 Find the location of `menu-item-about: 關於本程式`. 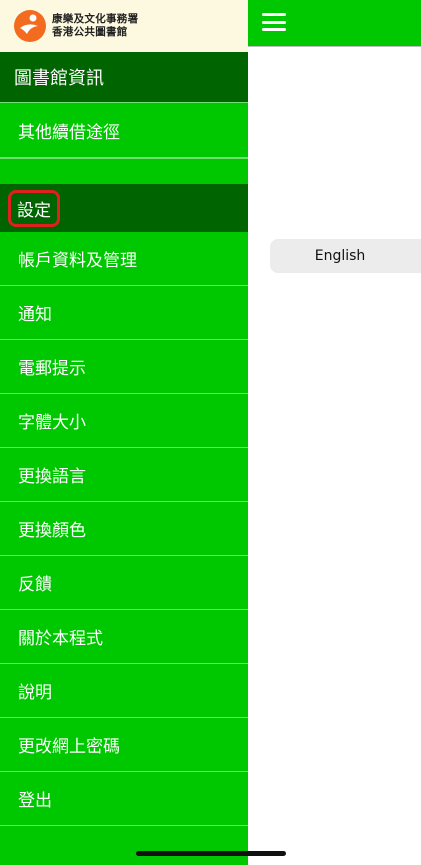

menu-item-about: 關於本程式 is located at coordinates (124, 637).